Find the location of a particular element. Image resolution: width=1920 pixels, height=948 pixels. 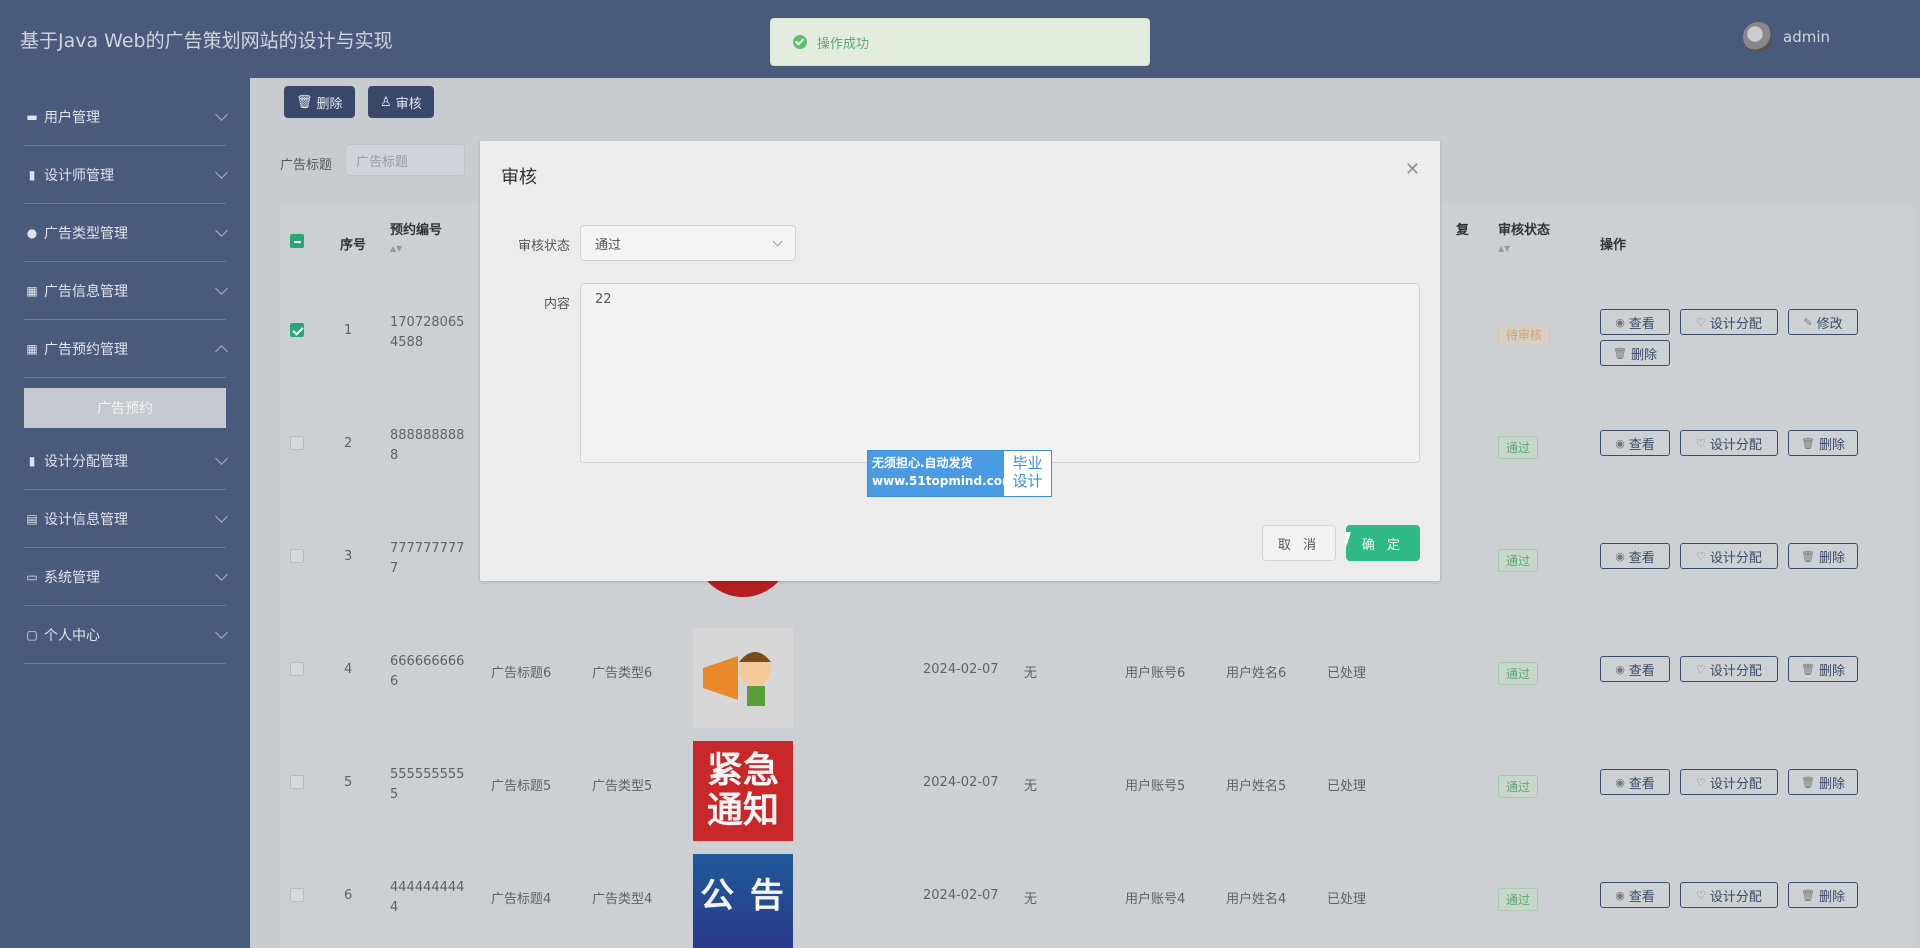

watermark-right1: 毕业 is located at coordinates (1027, 463).